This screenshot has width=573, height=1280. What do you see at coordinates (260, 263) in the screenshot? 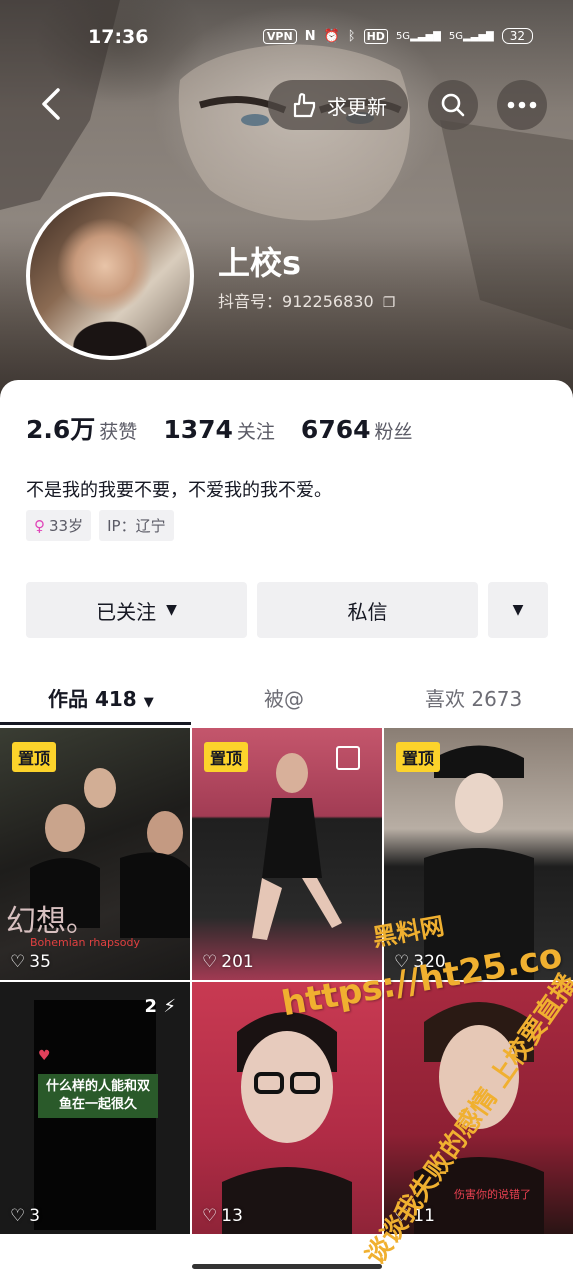
I see `profile-name: 上校s` at bounding box center [260, 263].